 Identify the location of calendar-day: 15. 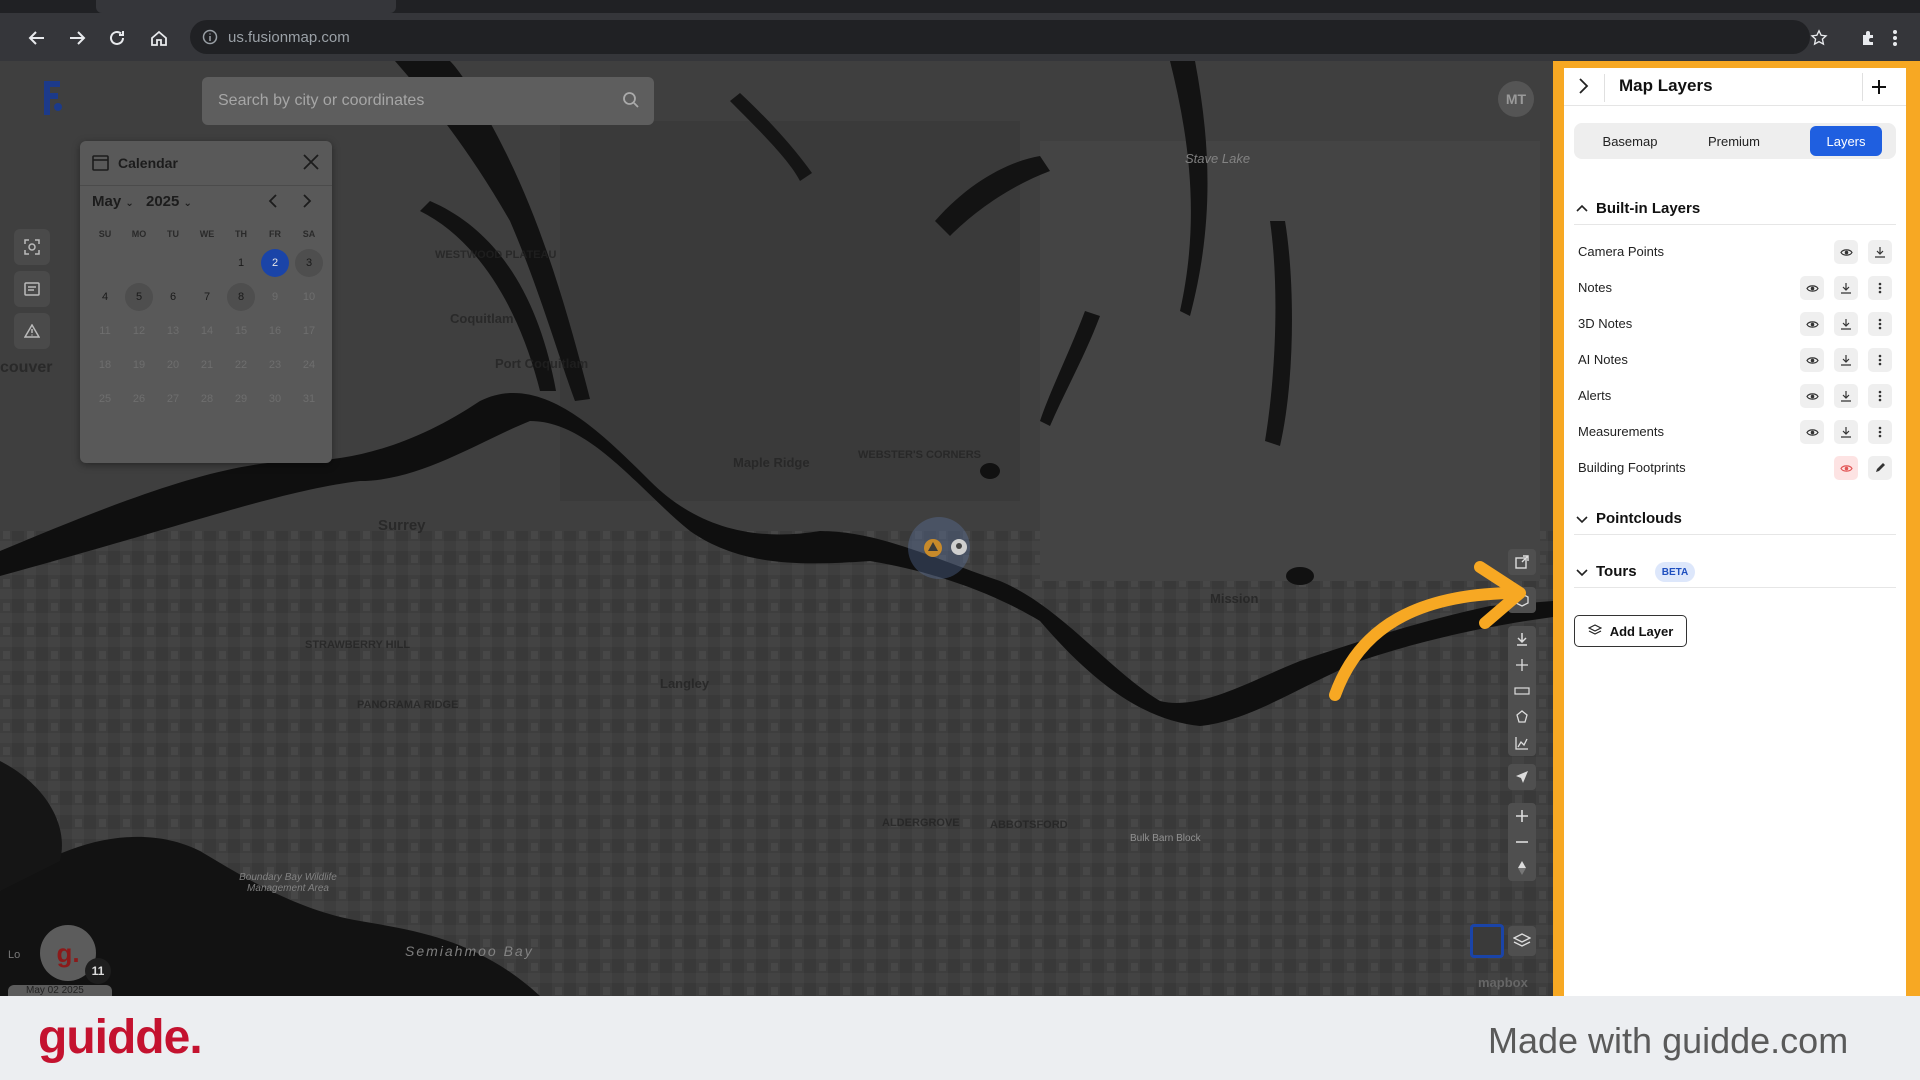
(241, 331).